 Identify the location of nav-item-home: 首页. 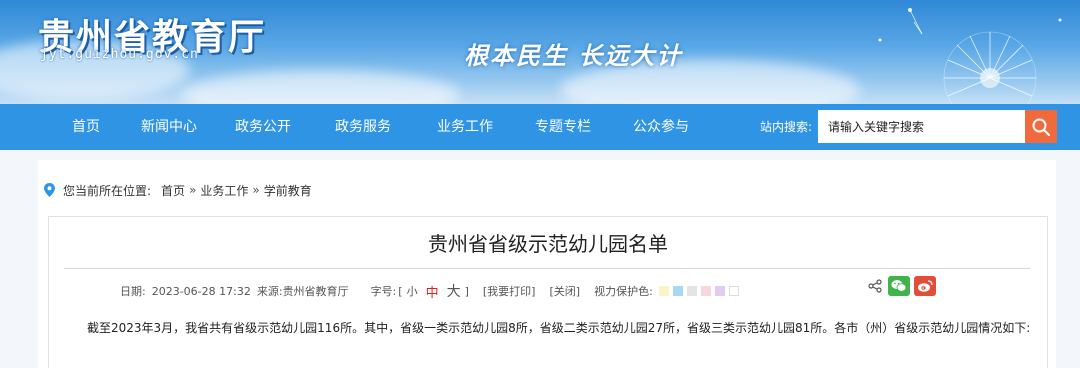
(86, 127).